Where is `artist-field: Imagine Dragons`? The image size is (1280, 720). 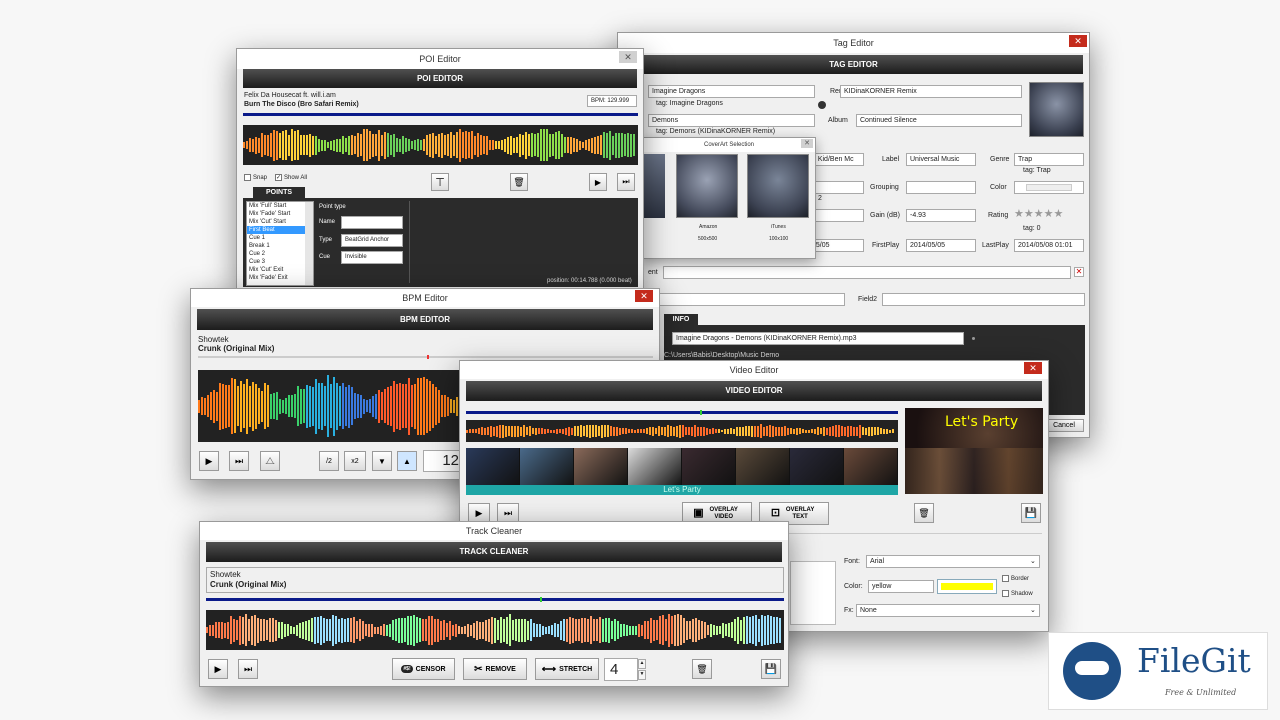
artist-field: Imagine Dragons is located at coordinates (731, 91).